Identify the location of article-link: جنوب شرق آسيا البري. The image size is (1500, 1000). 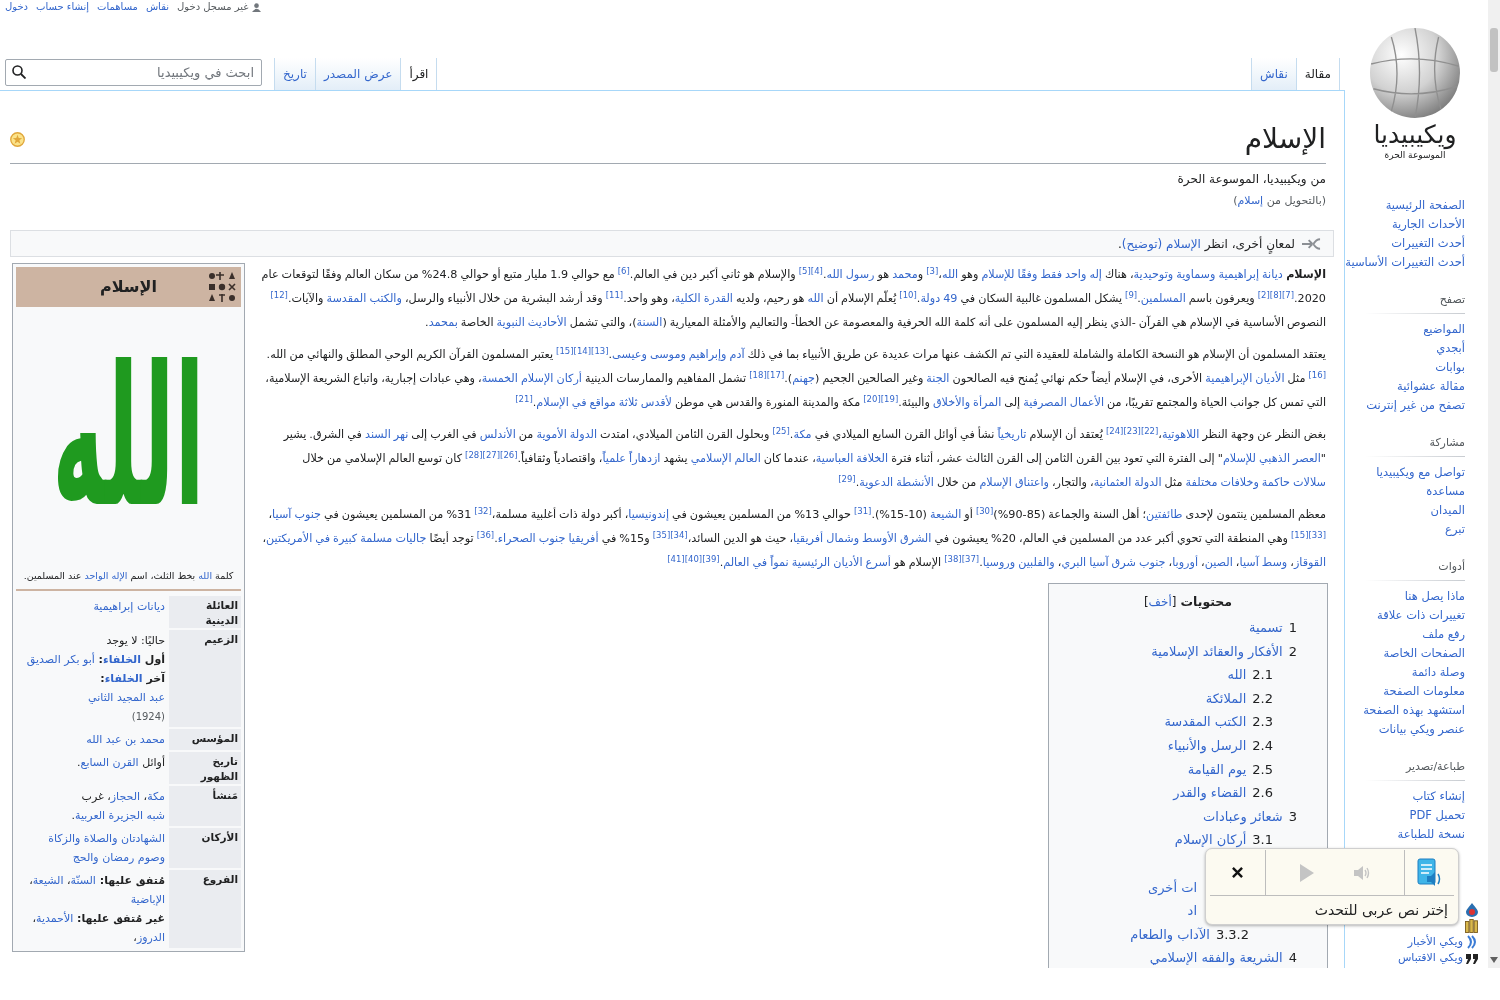
(1113, 562).